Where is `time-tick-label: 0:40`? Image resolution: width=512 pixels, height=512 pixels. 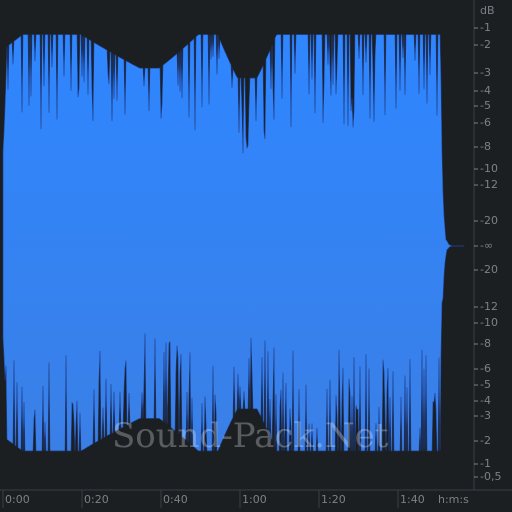
time-tick-label: 0:40 is located at coordinates (175, 499).